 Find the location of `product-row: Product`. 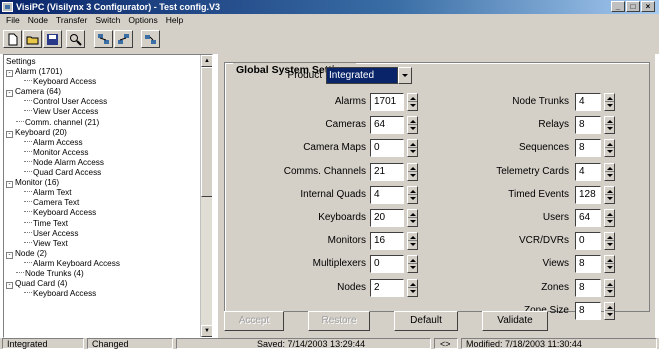

product-row: Product is located at coordinates (290, 76).